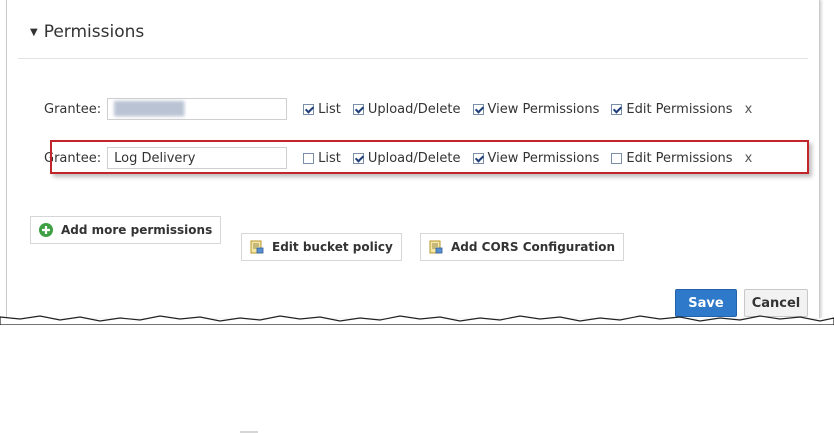 The height and width of the screenshot is (433, 834). I want to click on permission-list: List, so click(322, 109).